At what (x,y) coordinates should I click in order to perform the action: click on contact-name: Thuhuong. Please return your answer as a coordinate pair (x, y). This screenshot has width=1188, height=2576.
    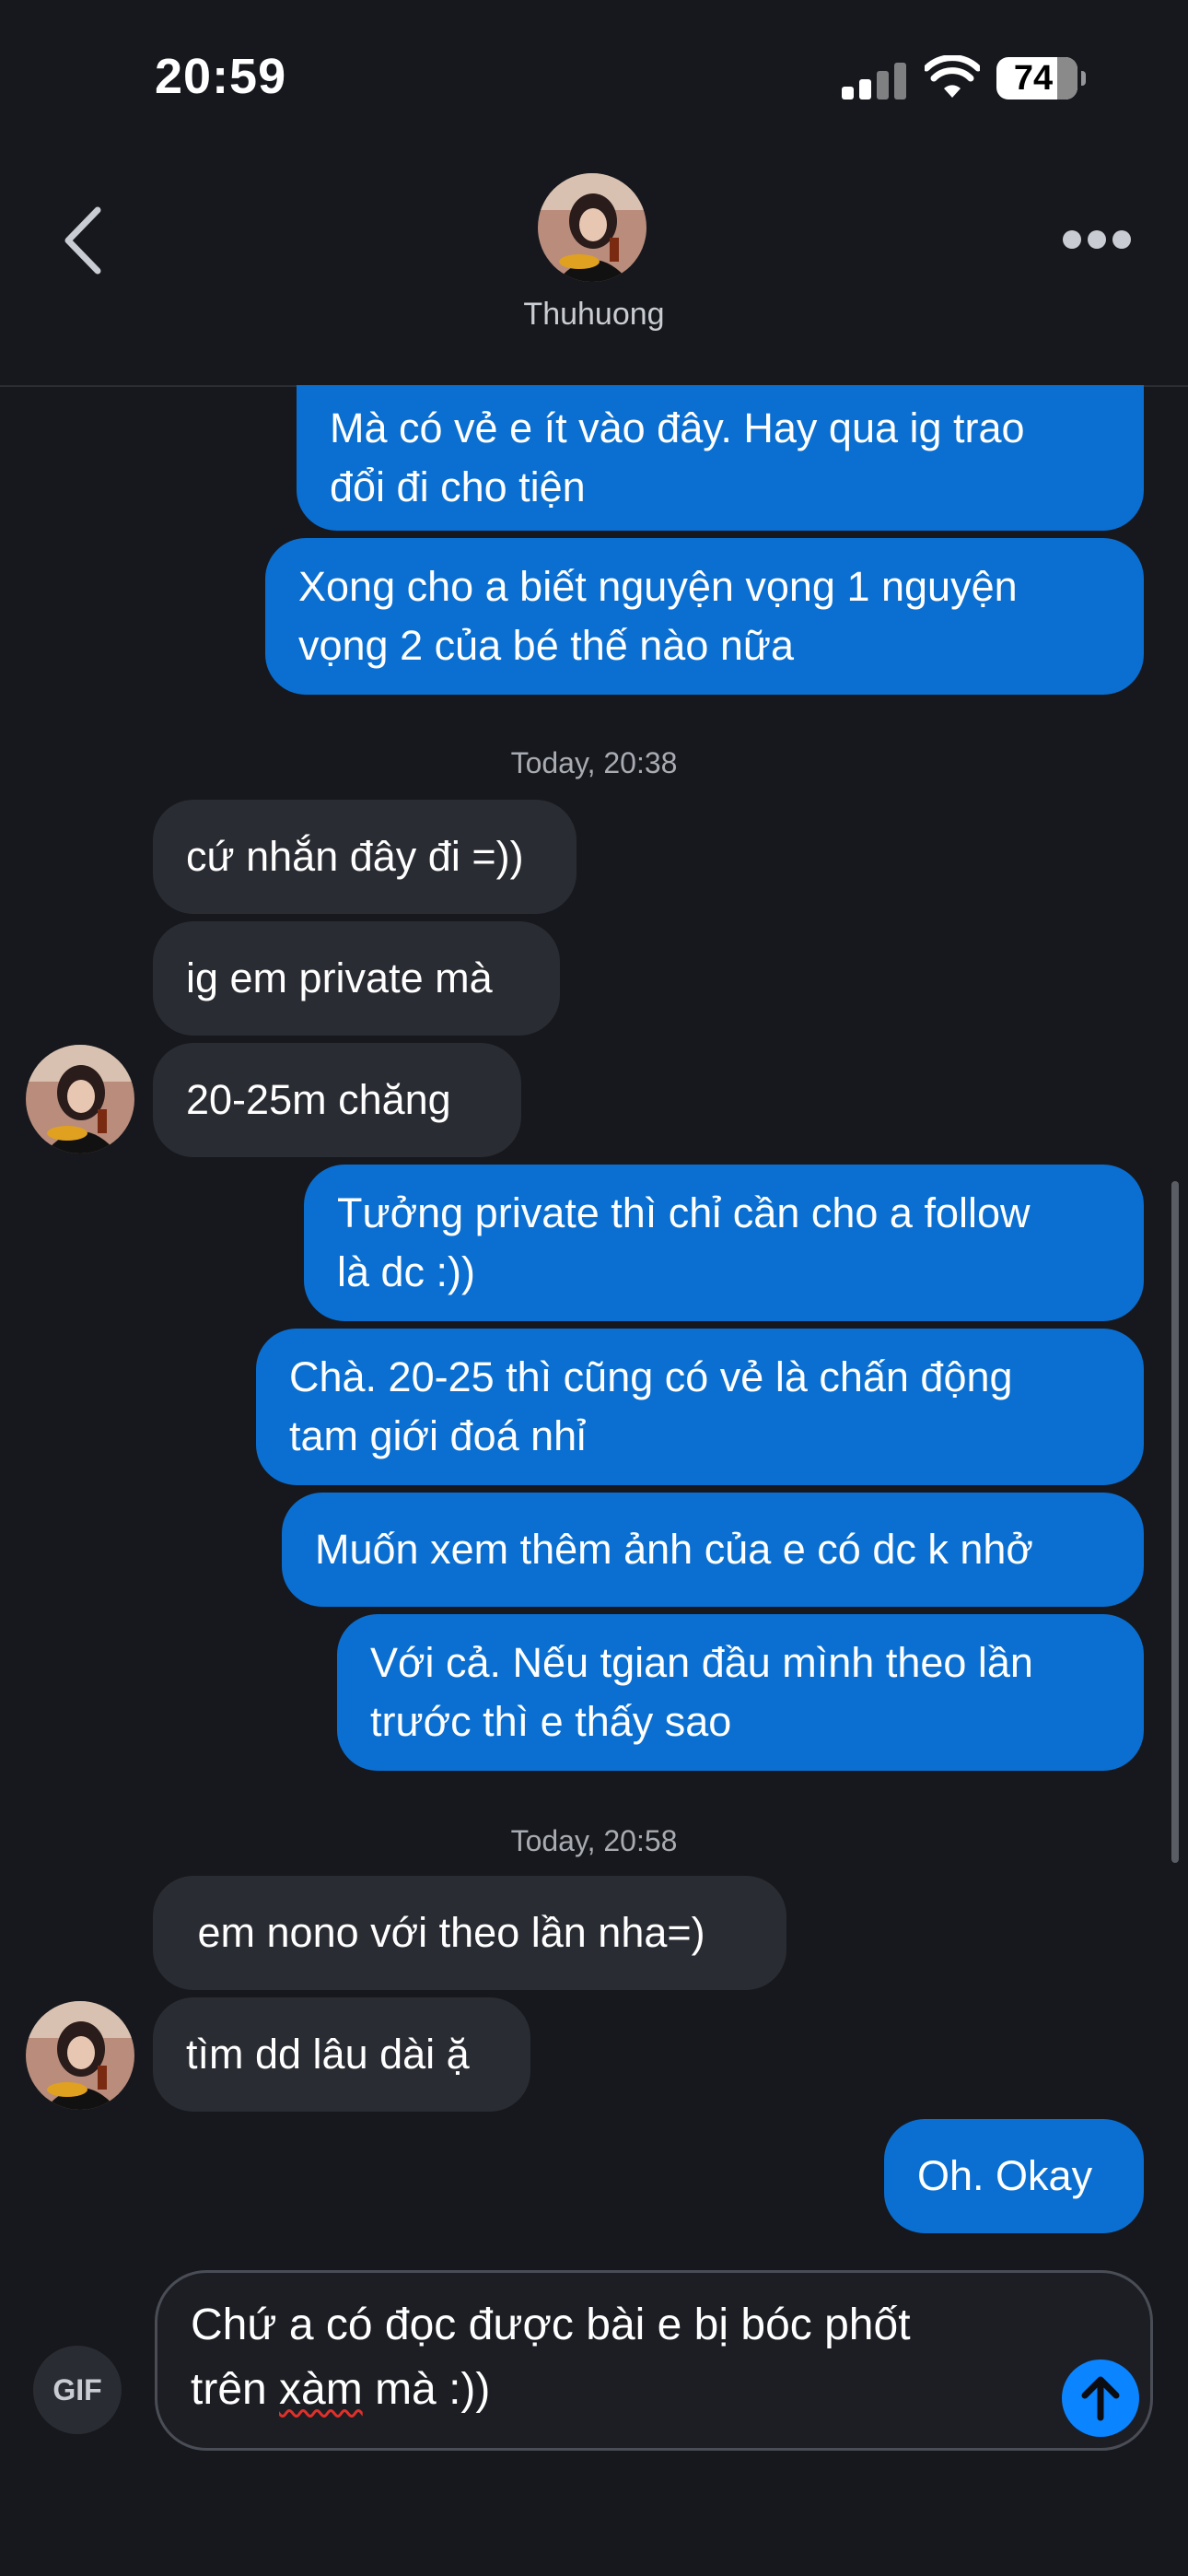
    Looking at the image, I should click on (594, 315).